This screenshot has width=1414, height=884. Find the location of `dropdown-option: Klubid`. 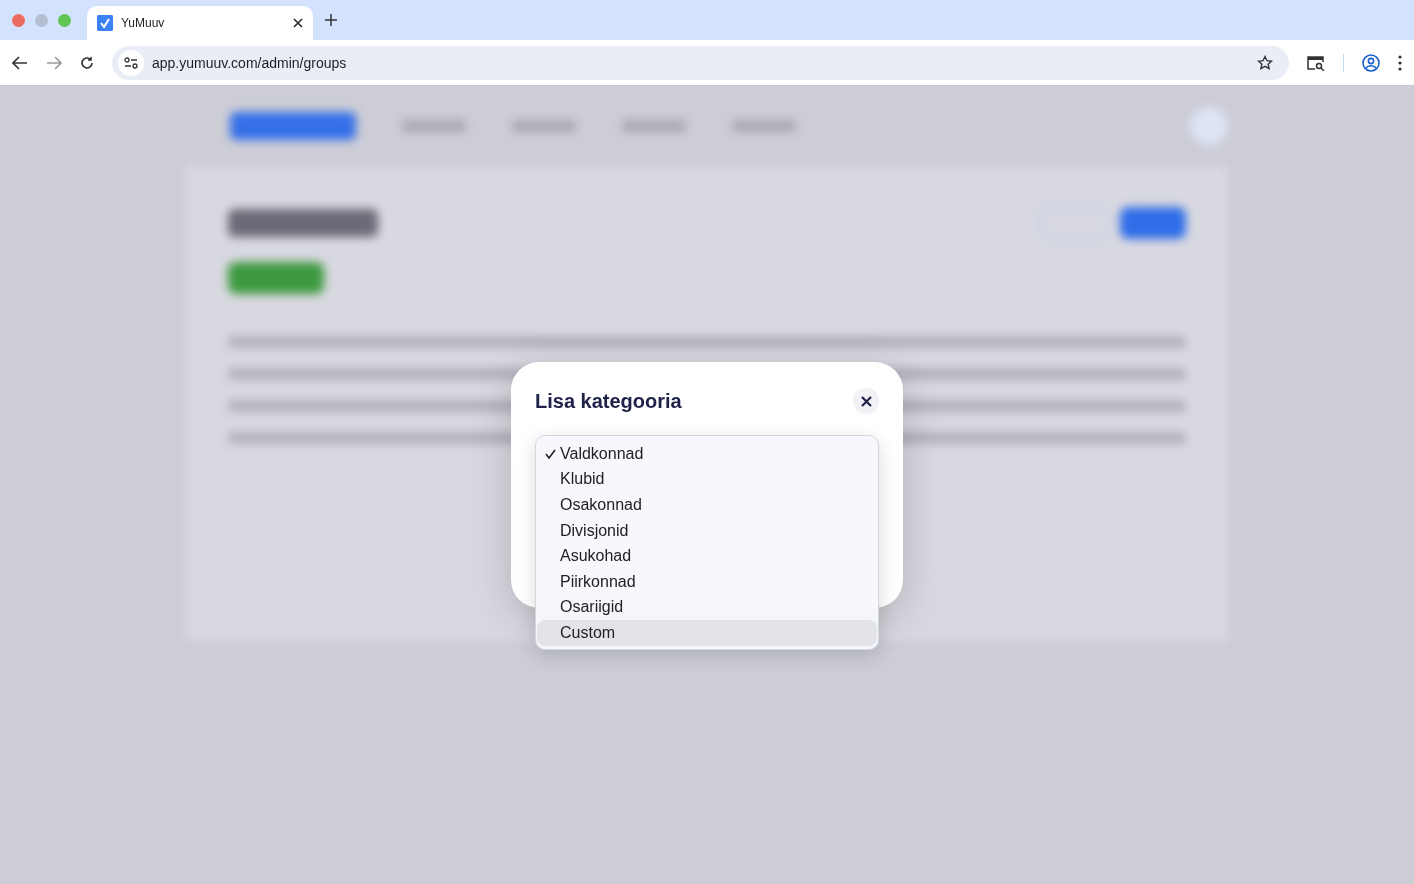

dropdown-option: Klubid is located at coordinates (707, 479).